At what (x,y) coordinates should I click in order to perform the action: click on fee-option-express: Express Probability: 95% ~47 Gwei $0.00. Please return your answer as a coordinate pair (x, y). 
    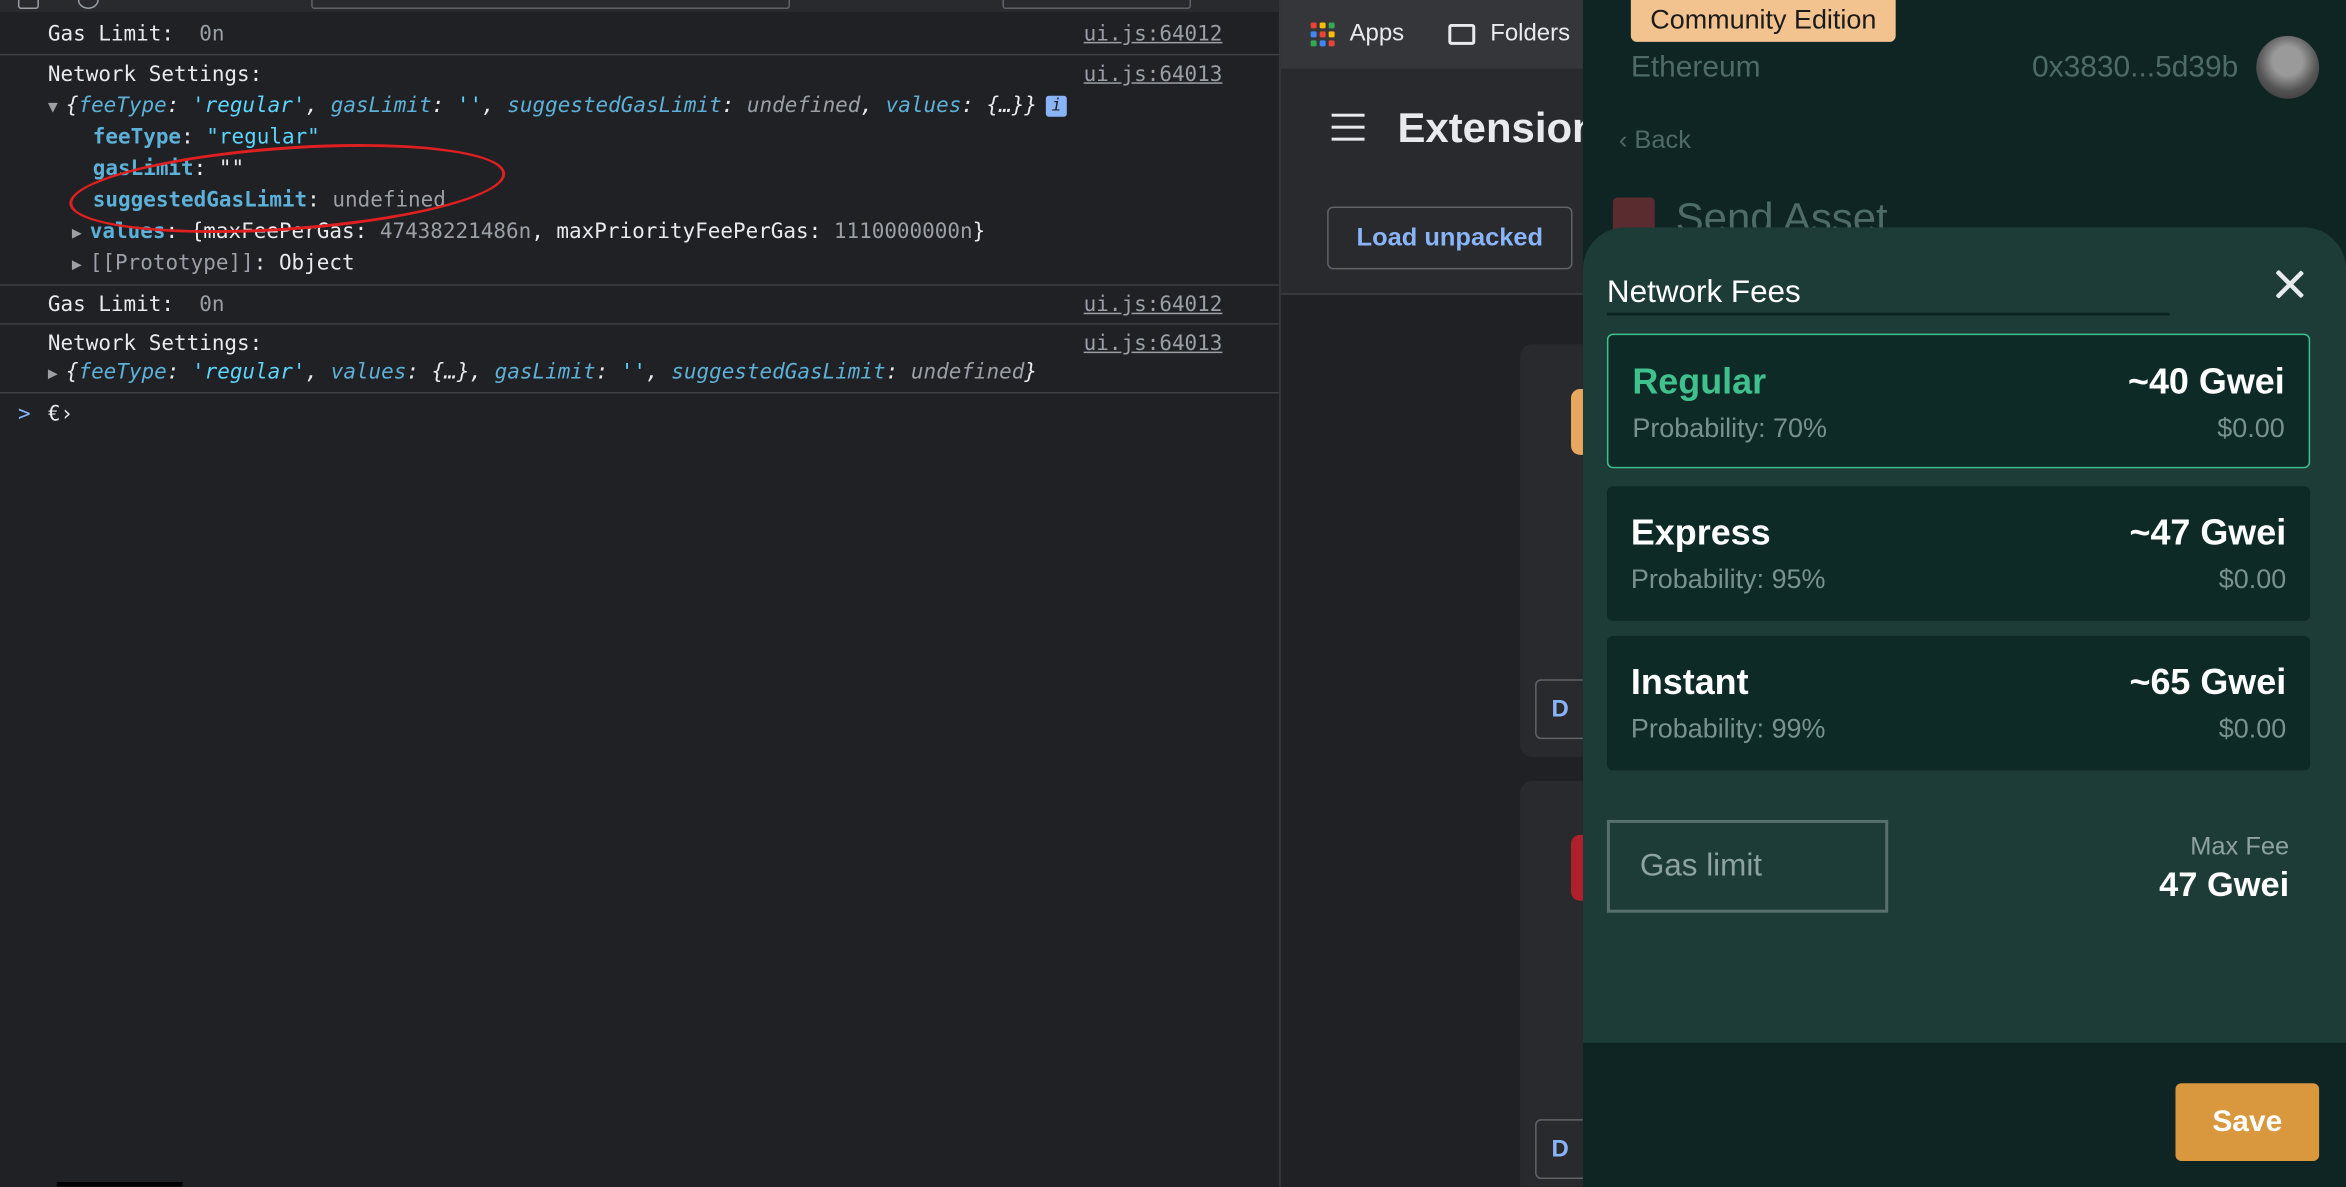
    Looking at the image, I should click on (1958, 553).